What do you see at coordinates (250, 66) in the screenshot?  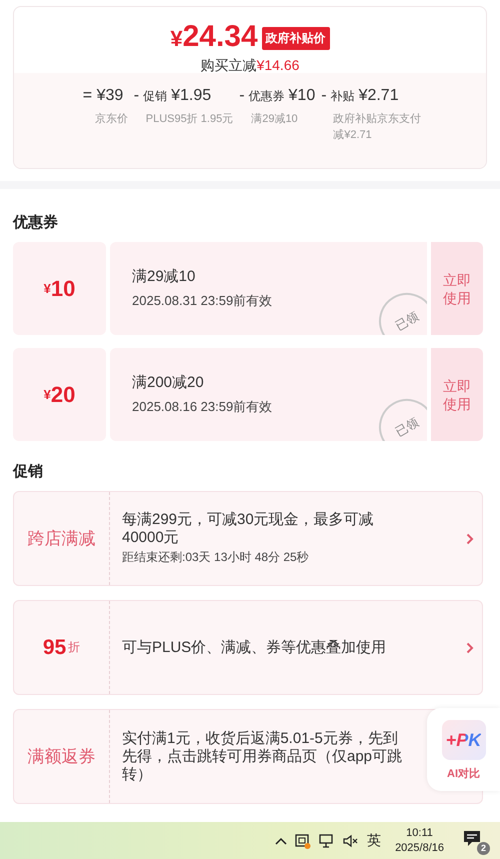 I see `saving-text: 购买立减¥14.66` at bounding box center [250, 66].